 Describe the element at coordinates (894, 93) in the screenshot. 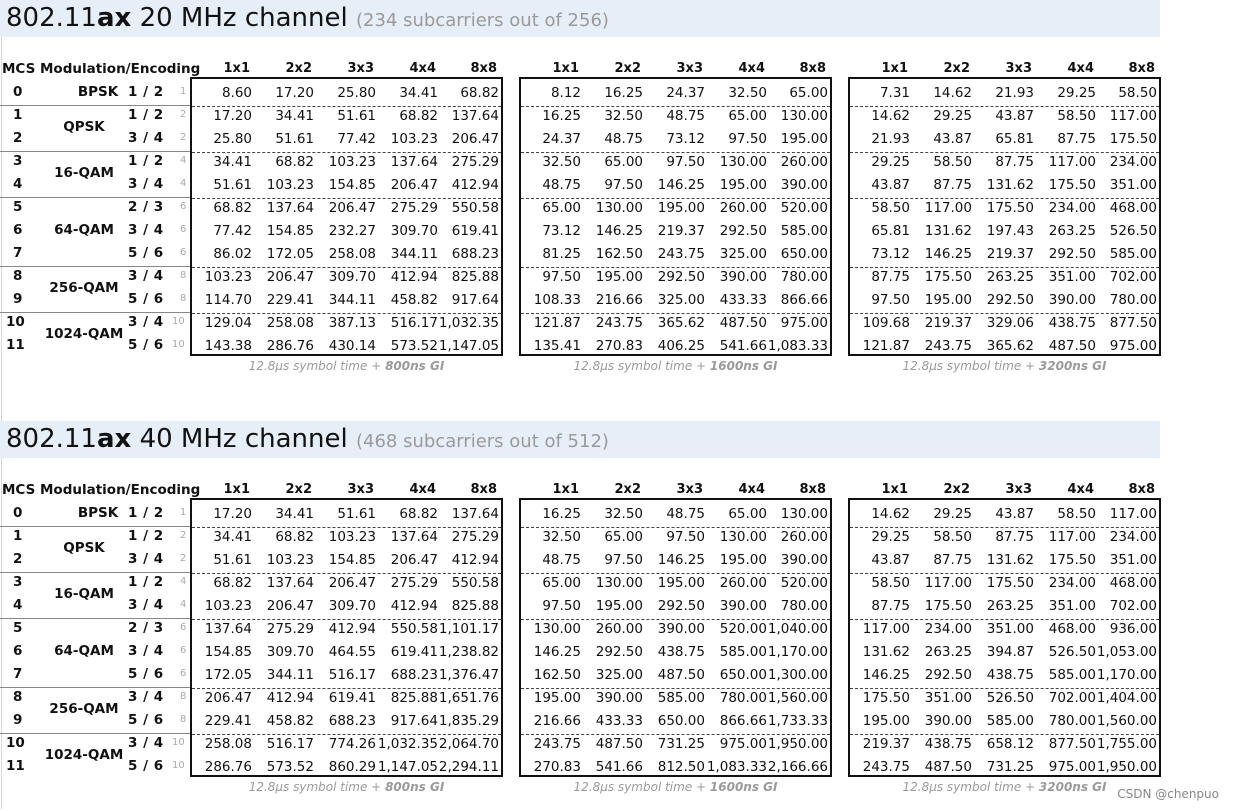

I see `rate-cell: 7.31` at that location.